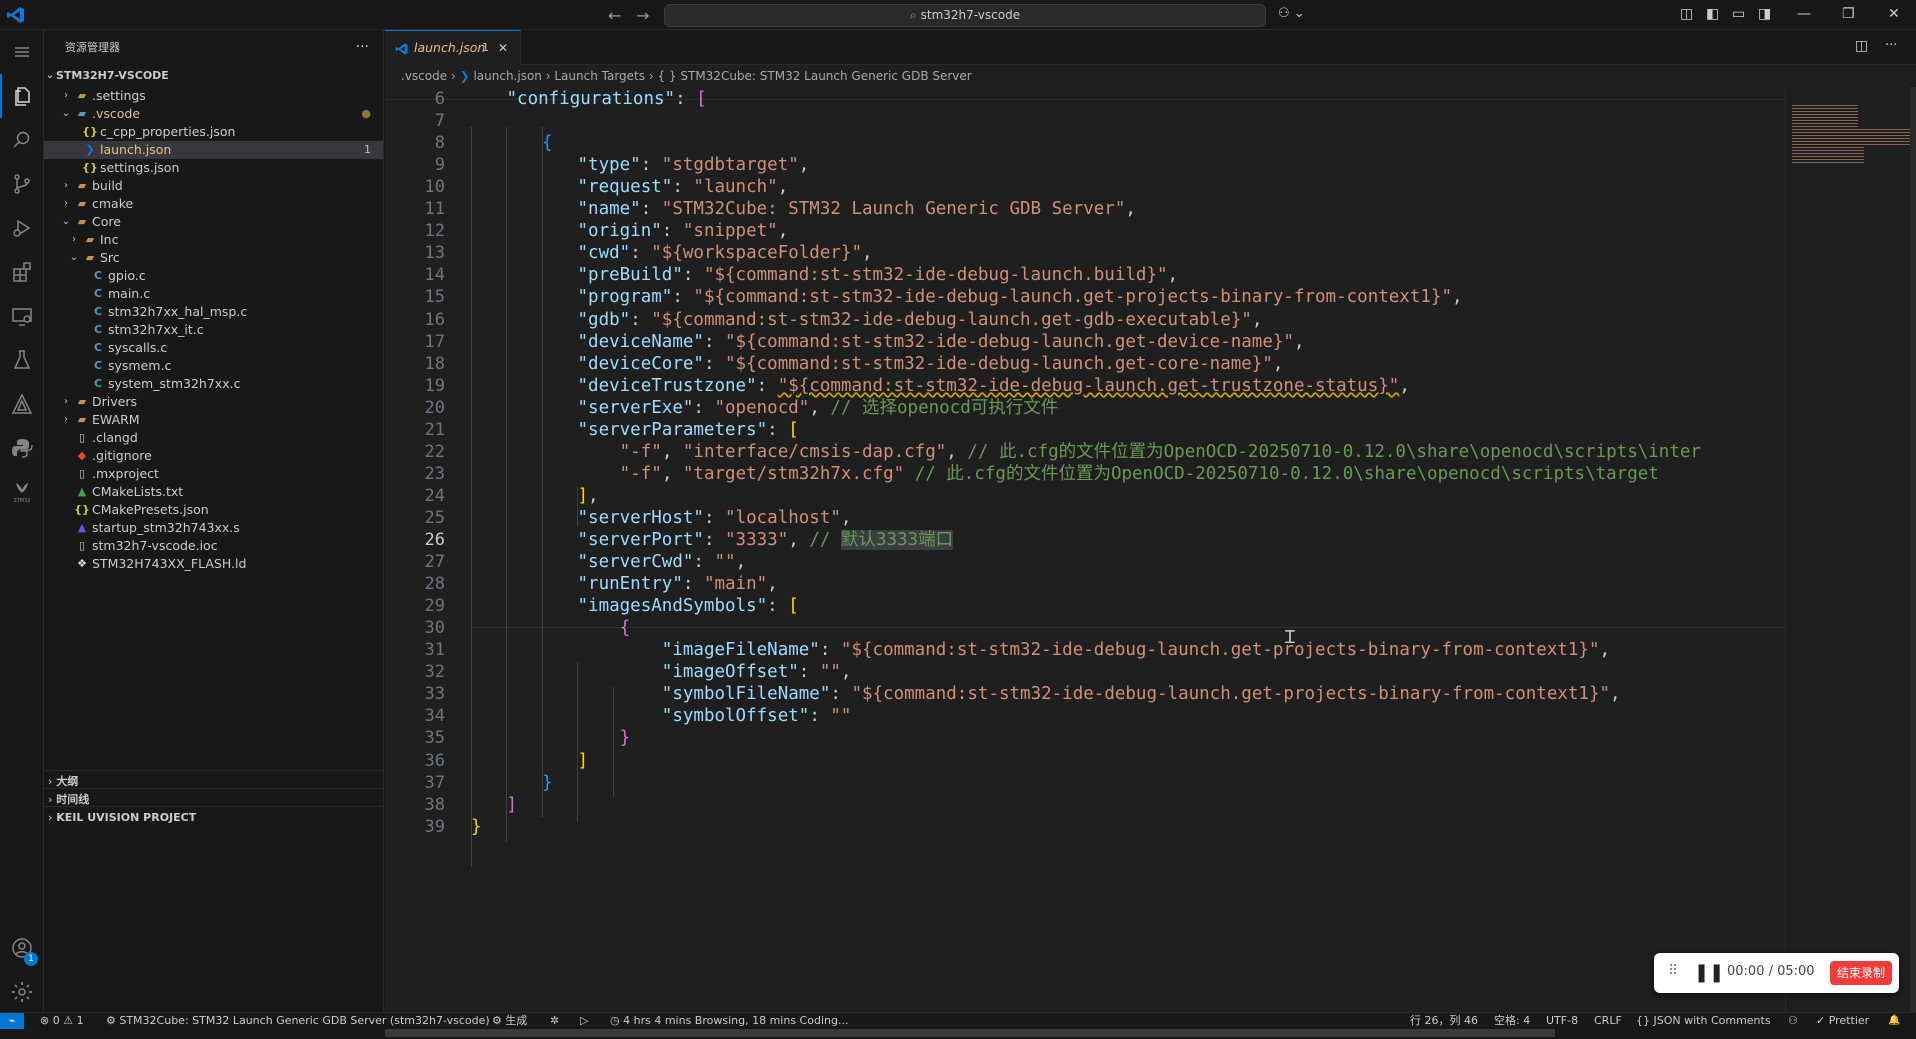  What do you see at coordinates (1291, 13) in the screenshot?
I see `copilot-menu-icon: ⚇ ⌄` at bounding box center [1291, 13].